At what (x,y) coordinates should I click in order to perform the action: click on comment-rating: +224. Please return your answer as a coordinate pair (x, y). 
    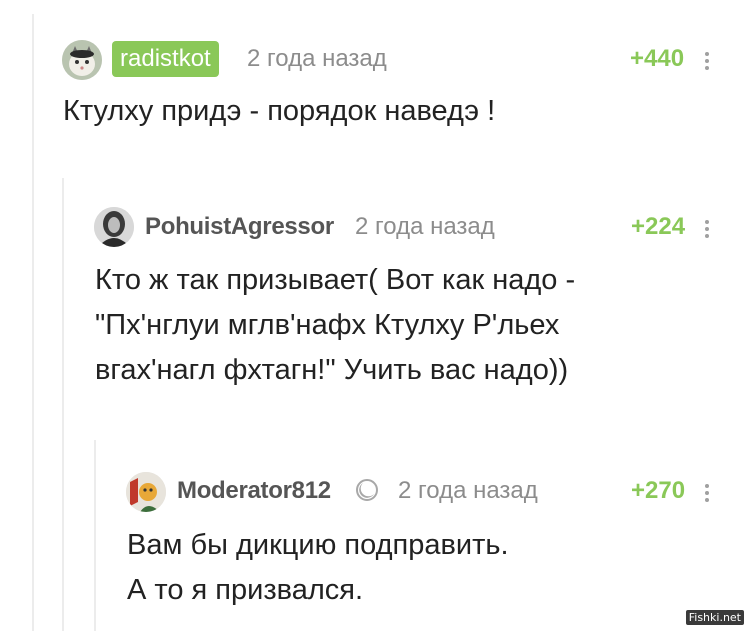
    Looking at the image, I should click on (658, 226).